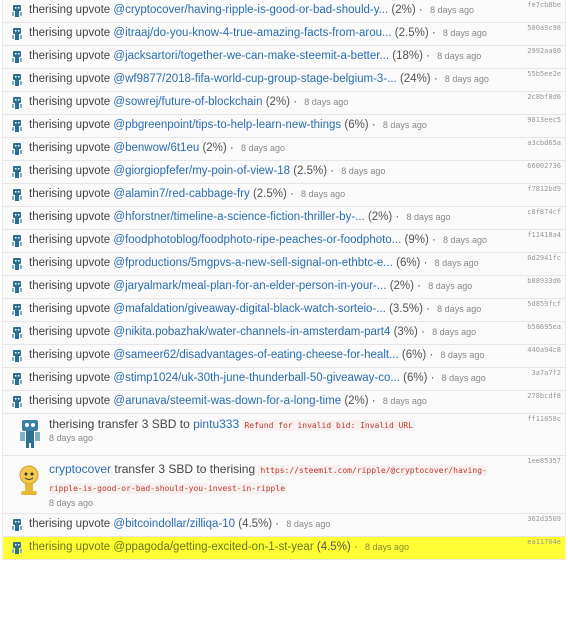 This screenshot has height=635, width=568. I want to click on transaction-id: c8f874cf, so click(544, 212).